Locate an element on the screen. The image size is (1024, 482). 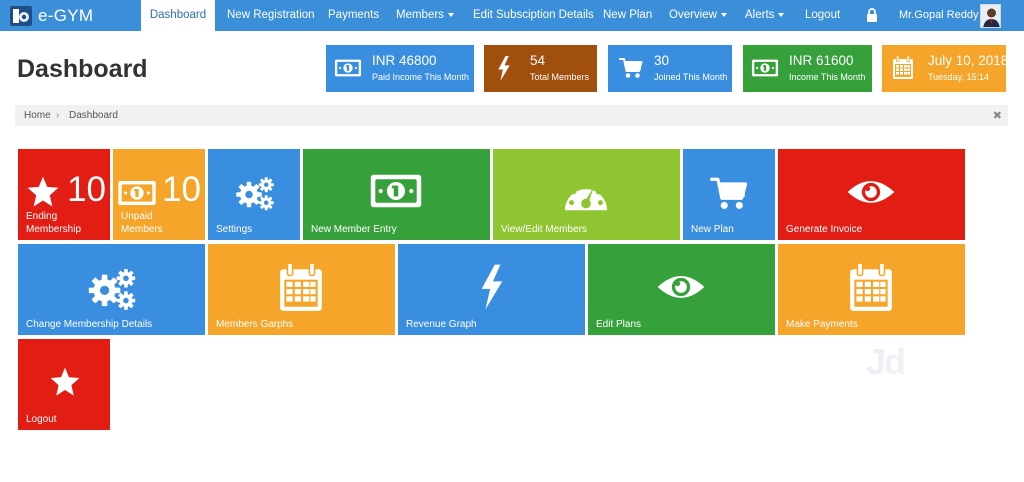
user-avatar-icon is located at coordinates (990, 16).